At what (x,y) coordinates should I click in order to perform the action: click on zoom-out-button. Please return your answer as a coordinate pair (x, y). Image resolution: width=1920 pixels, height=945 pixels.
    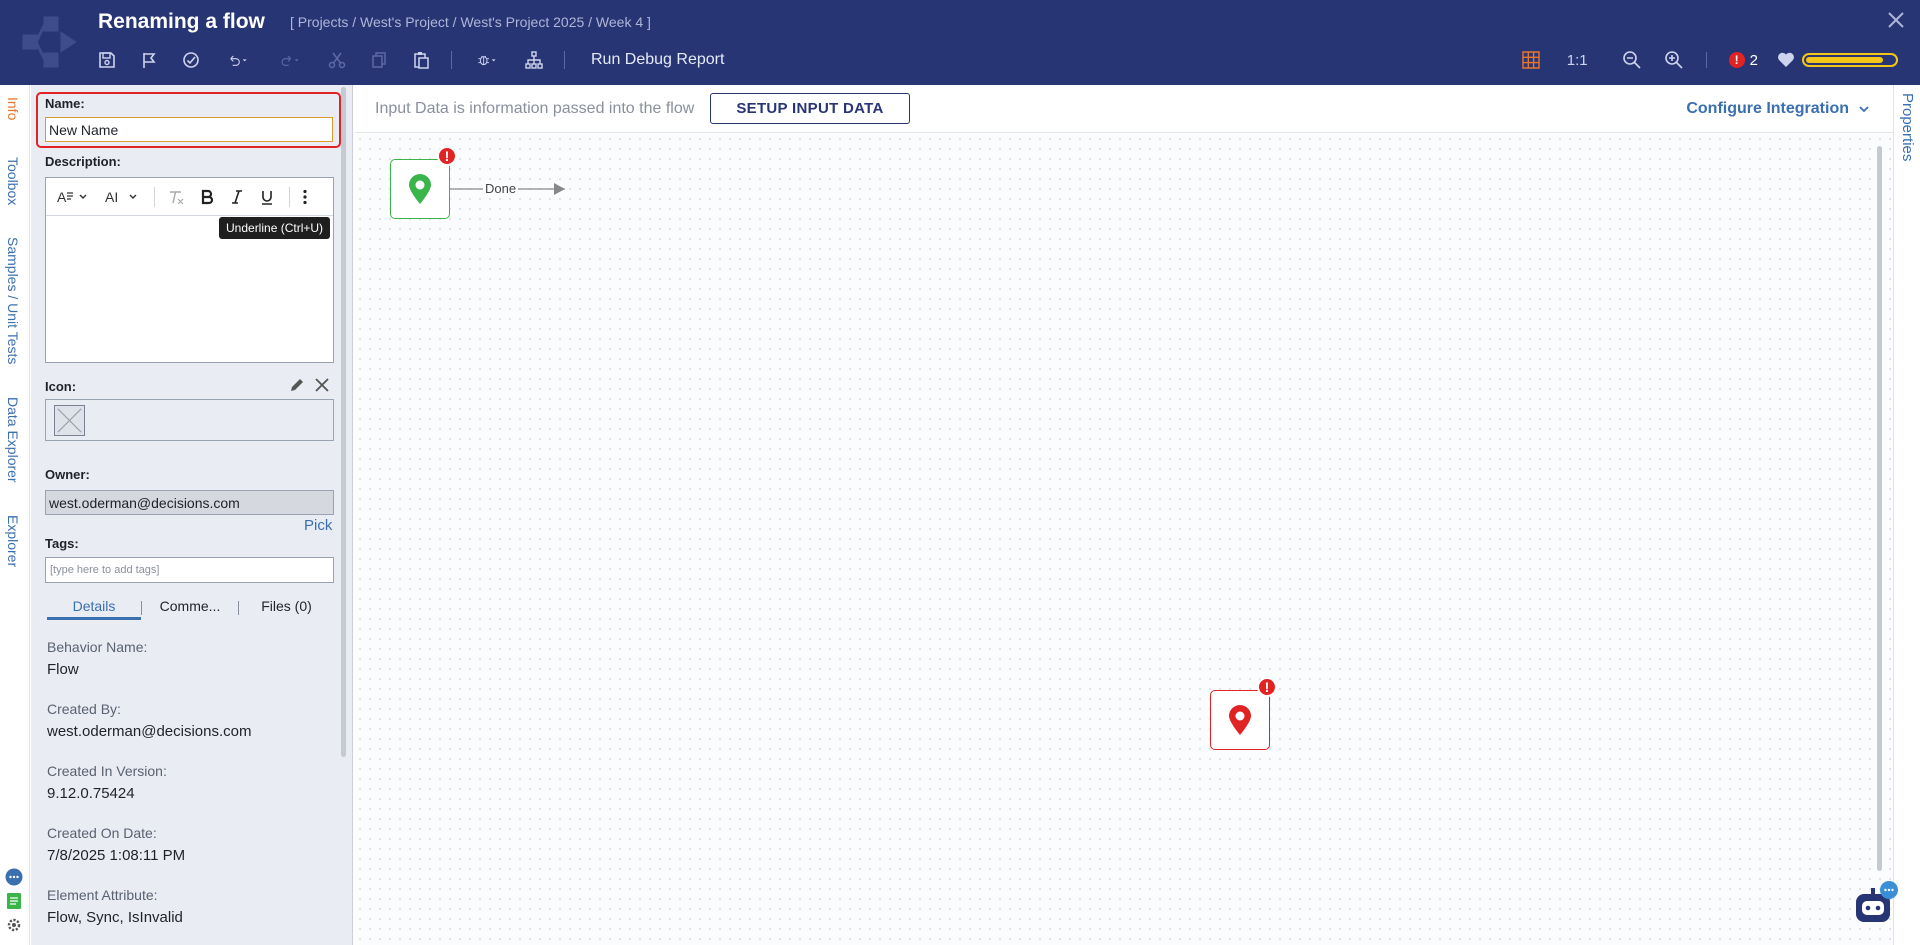
    Looking at the image, I should click on (1632, 60).